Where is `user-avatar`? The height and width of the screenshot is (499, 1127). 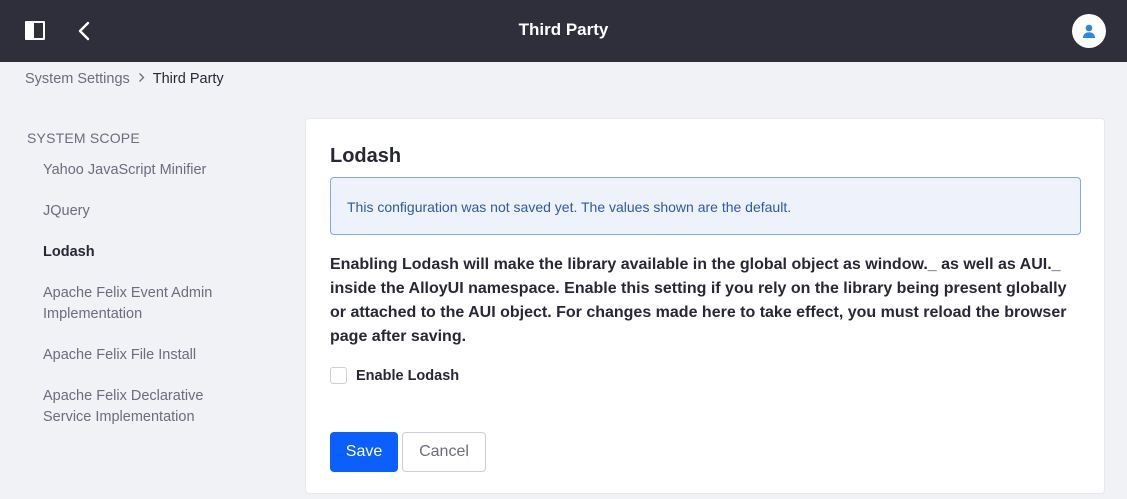
user-avatar is located at coordinates (1089, 31).